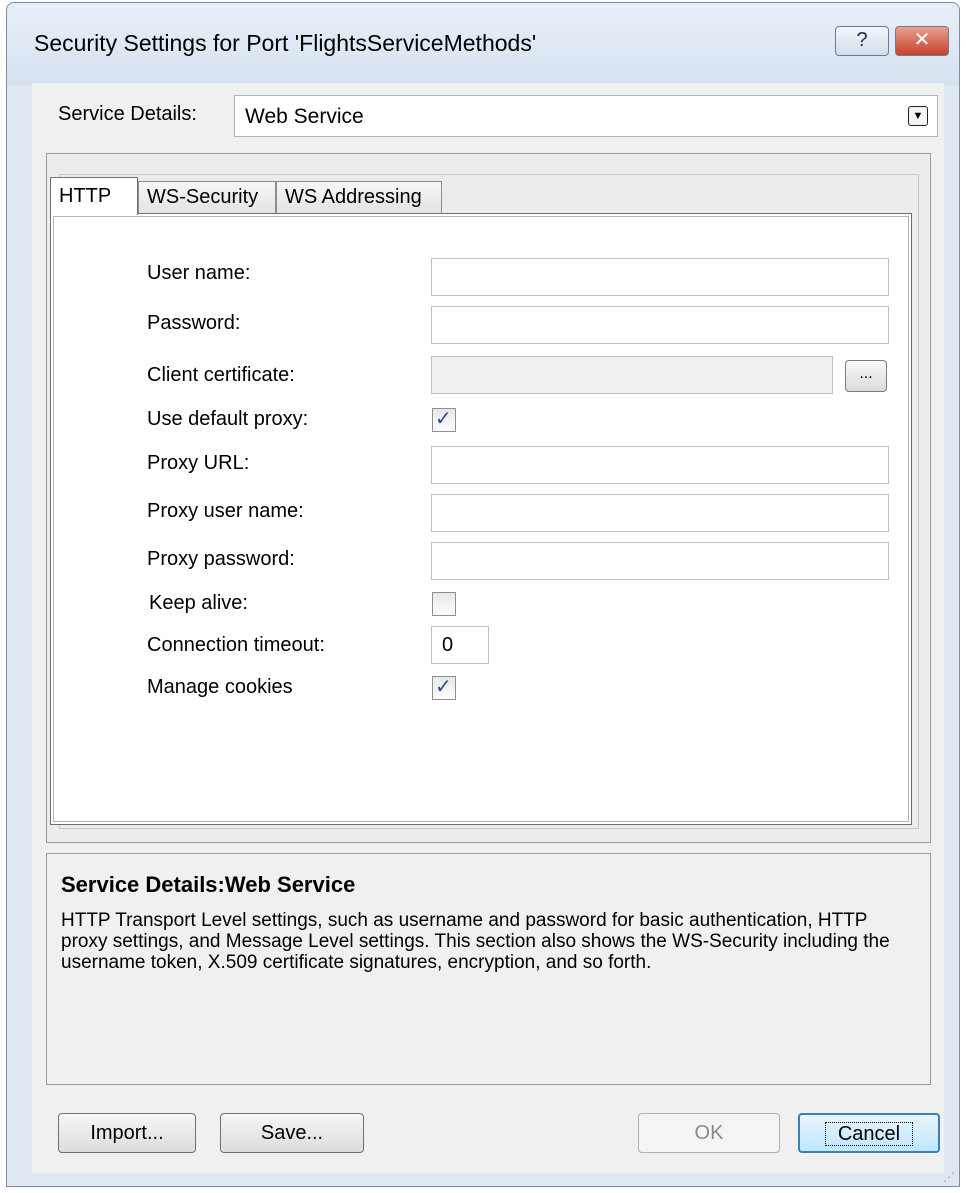  Describe the element at coordinates (660, 277) in the screenshot. I see `user-name-field` at that location.